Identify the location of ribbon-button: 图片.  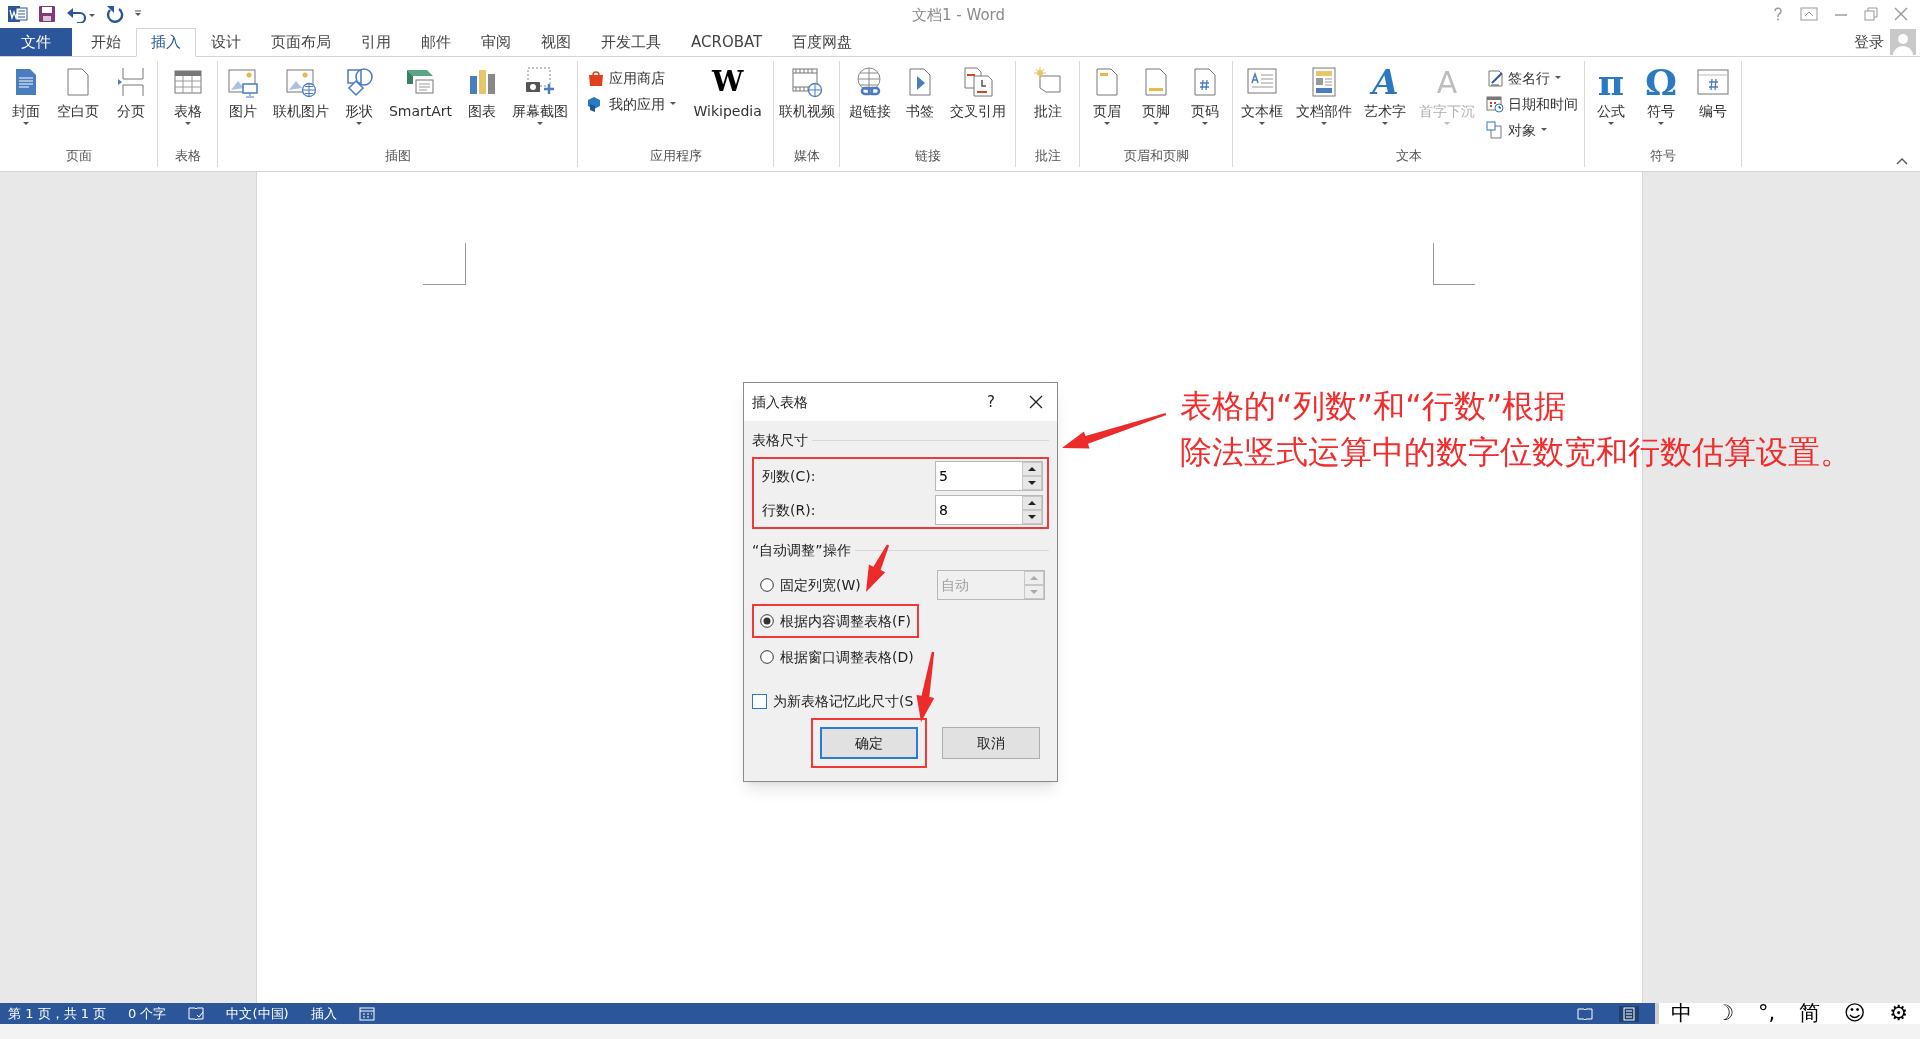
(243, 91).